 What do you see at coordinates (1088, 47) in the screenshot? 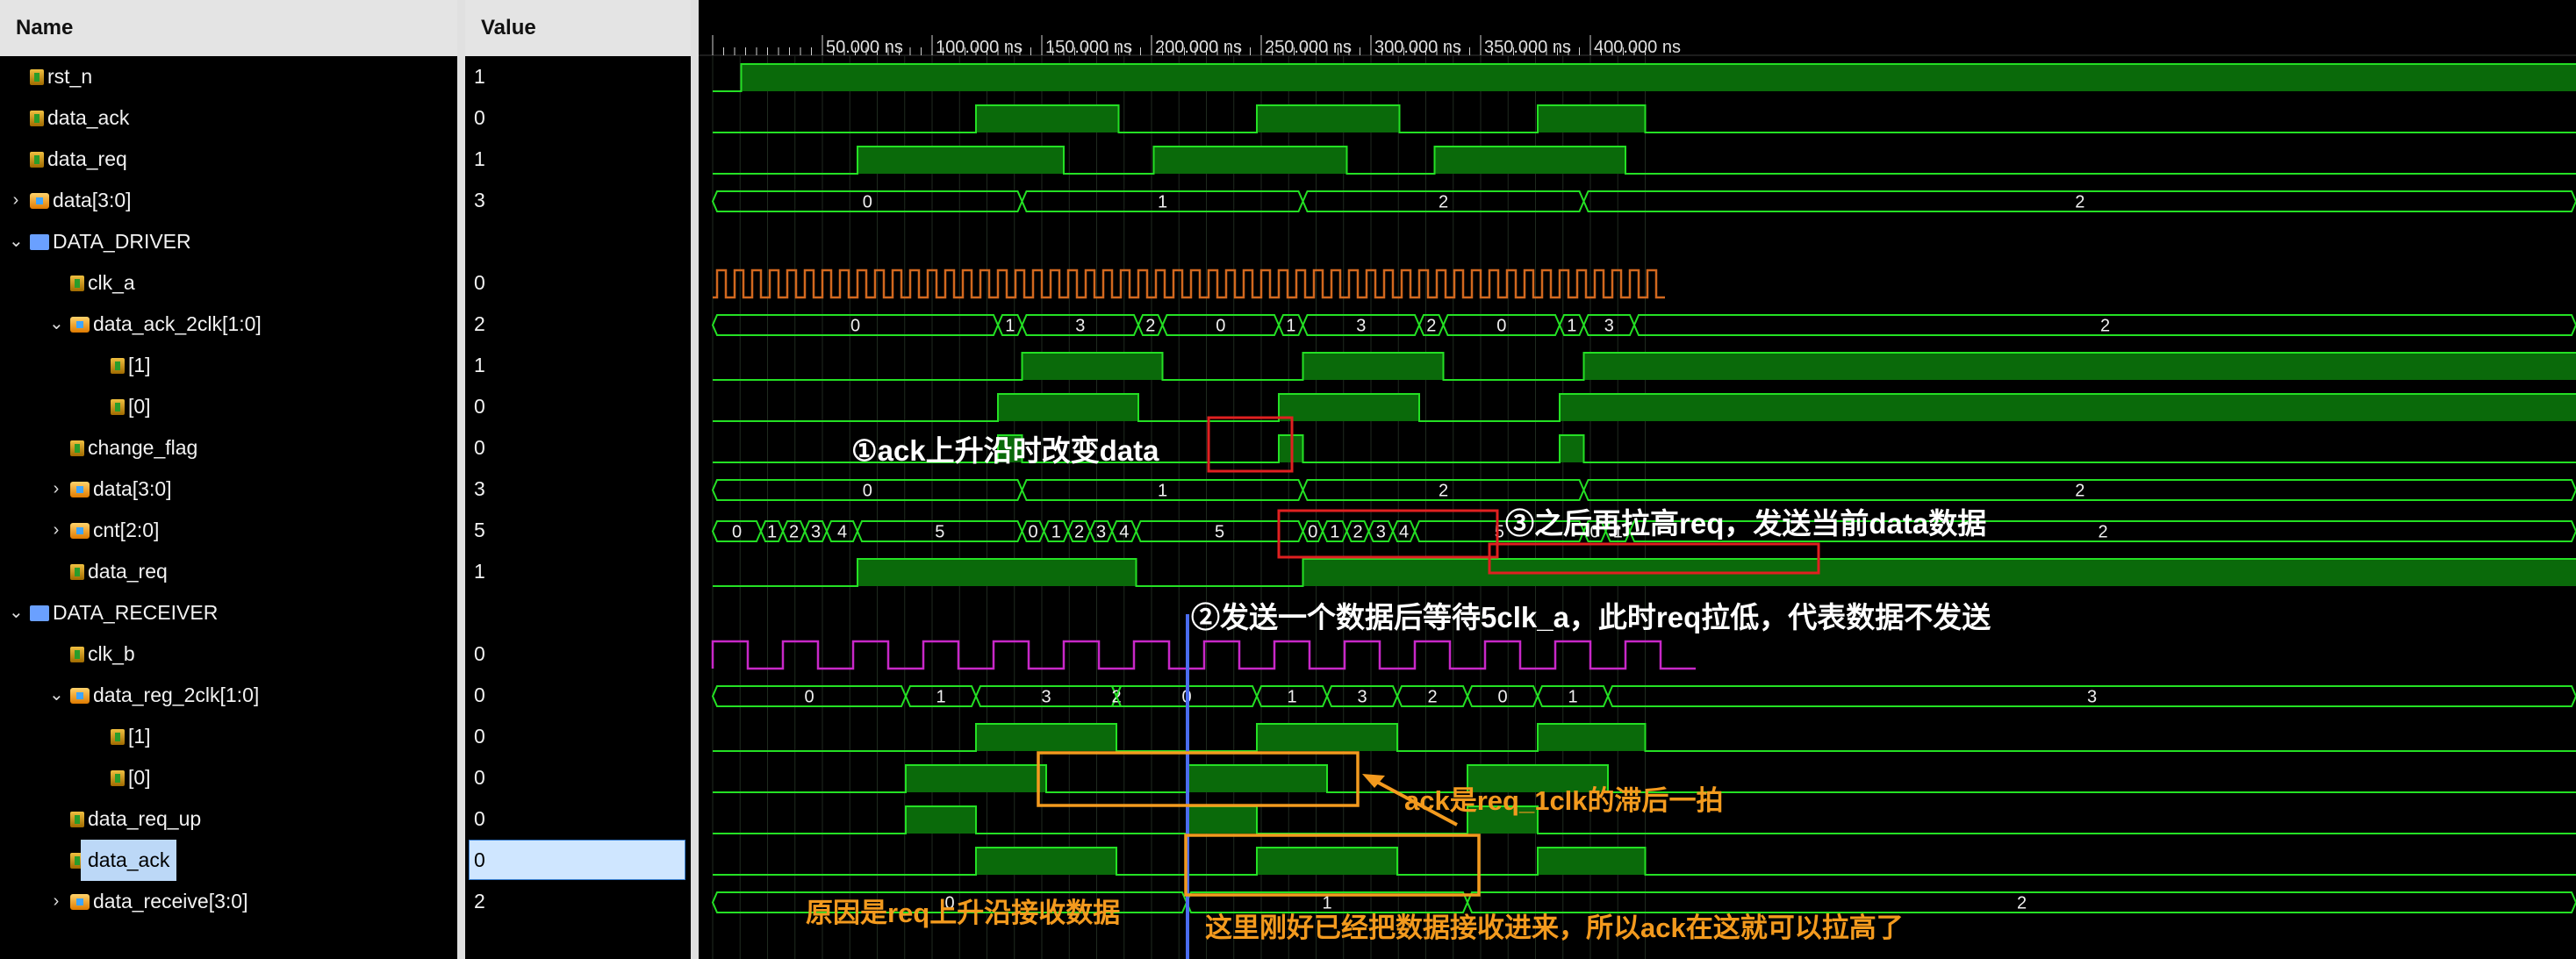
I see `ruler-label: 150.000 ns` at bounding box center [1088, 47].